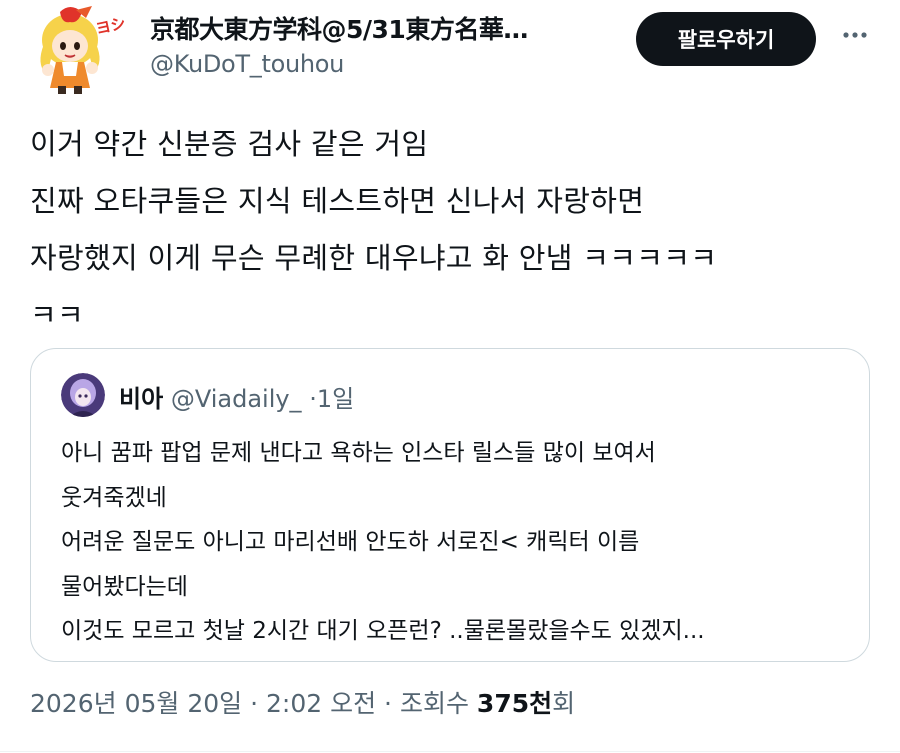 This screenshot has height=753, width=900. What do you see at coordinates (124, 586) in the screenshot?
I see `quote-line: 물어봤다는데` at bounding box center [124, 586].